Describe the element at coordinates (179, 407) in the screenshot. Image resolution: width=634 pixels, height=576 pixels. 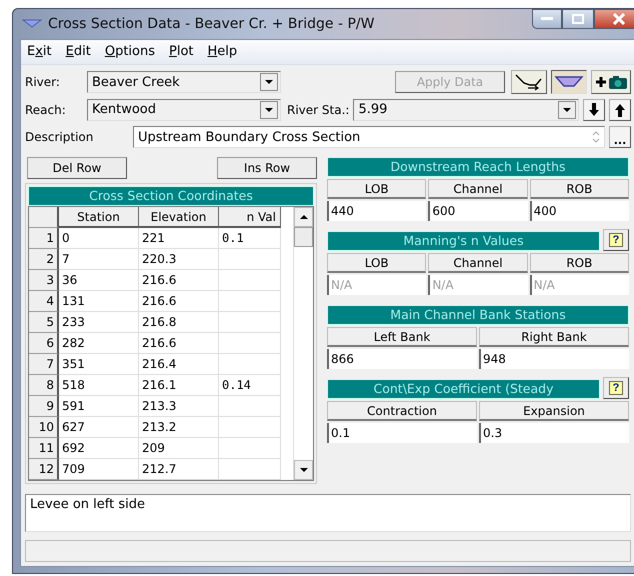
I see `table-cell: 213.3` at that location.